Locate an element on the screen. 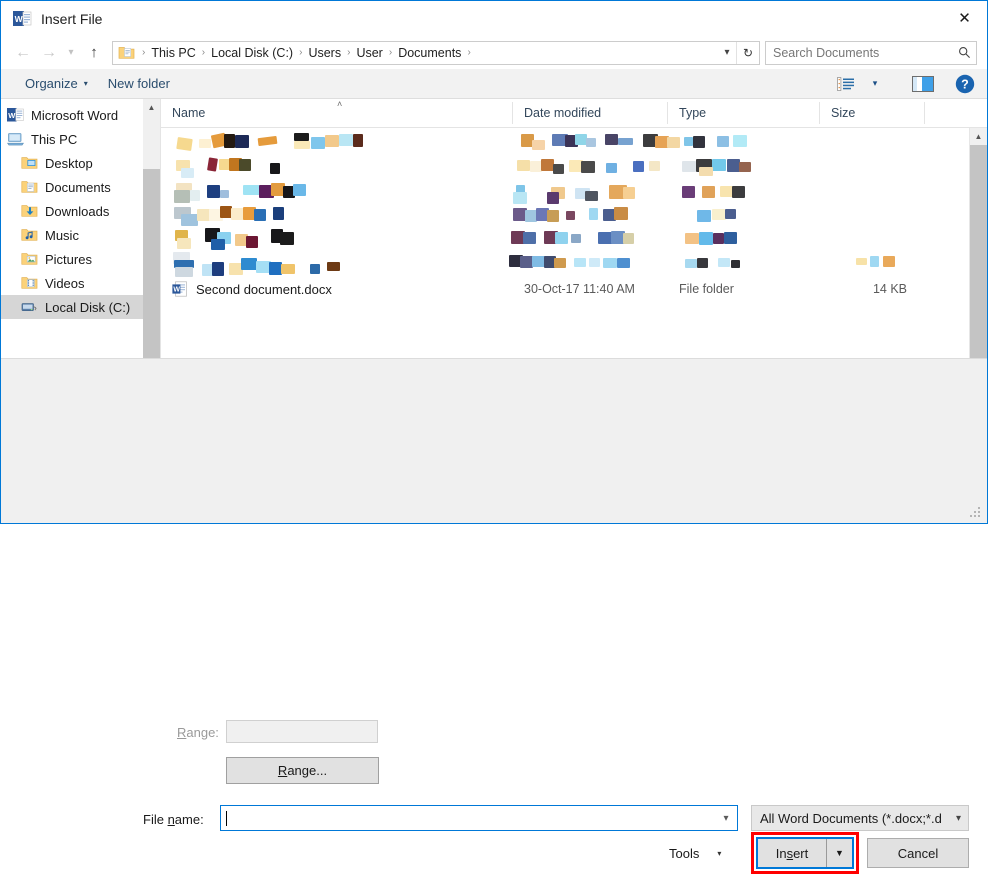 The image size is (988, 874). organize-button: Organize ▾ is located at coordinates (56, 84).